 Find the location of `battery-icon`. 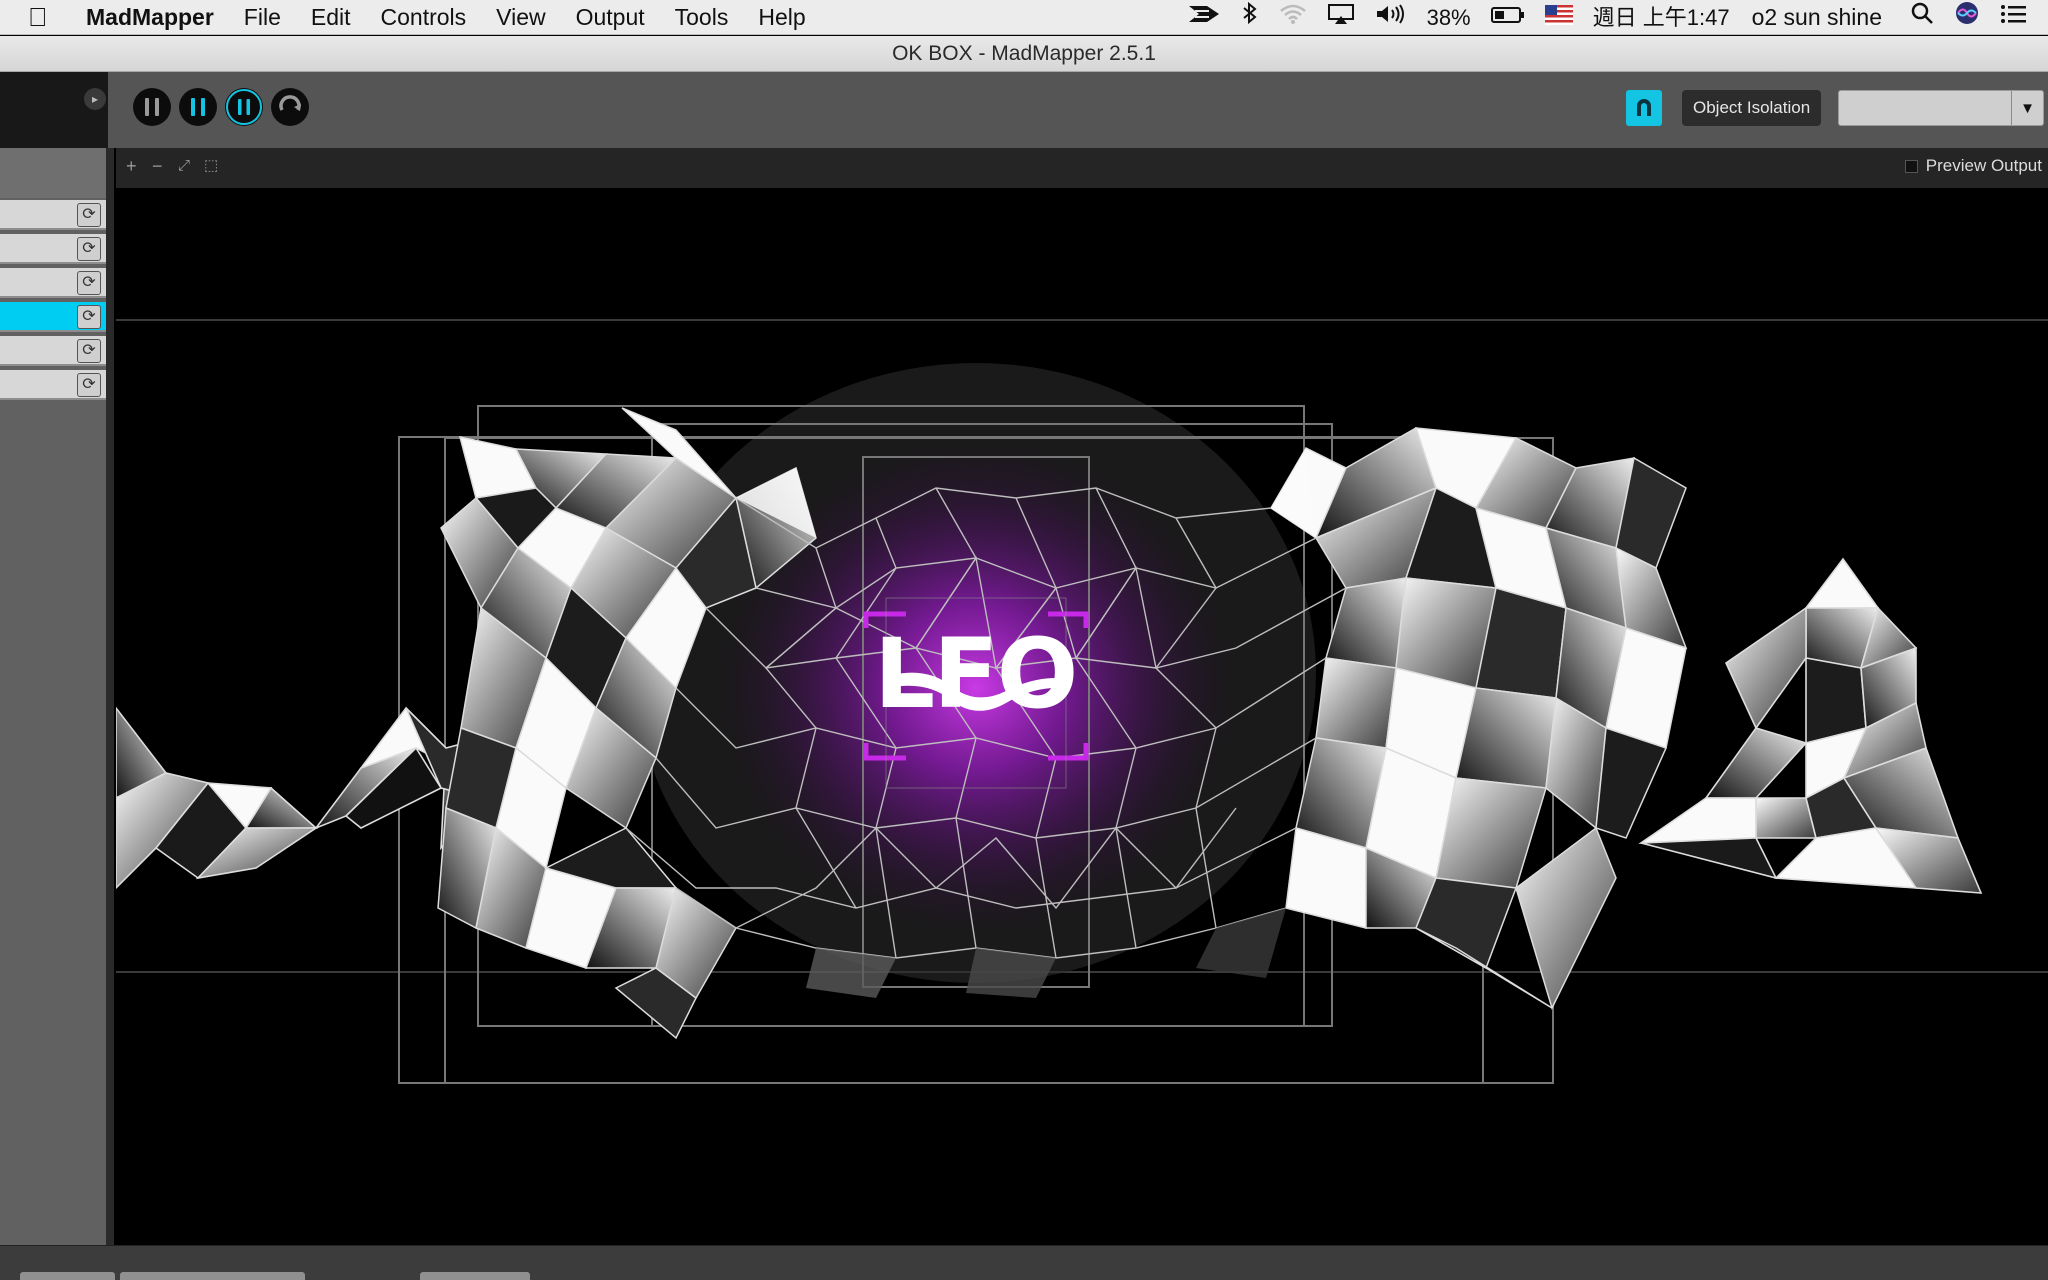

battery-icon is located at coordinates (1508, 17).